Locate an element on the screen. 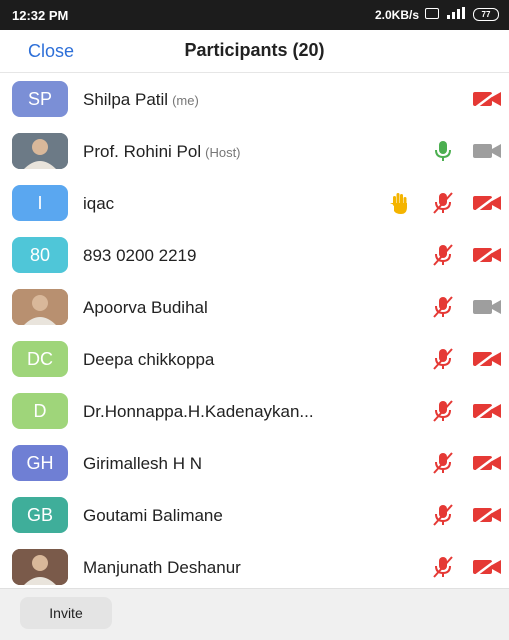 This screenshot has height=640, width=509. raised-hand-icon is located at coordinates (399, 203).